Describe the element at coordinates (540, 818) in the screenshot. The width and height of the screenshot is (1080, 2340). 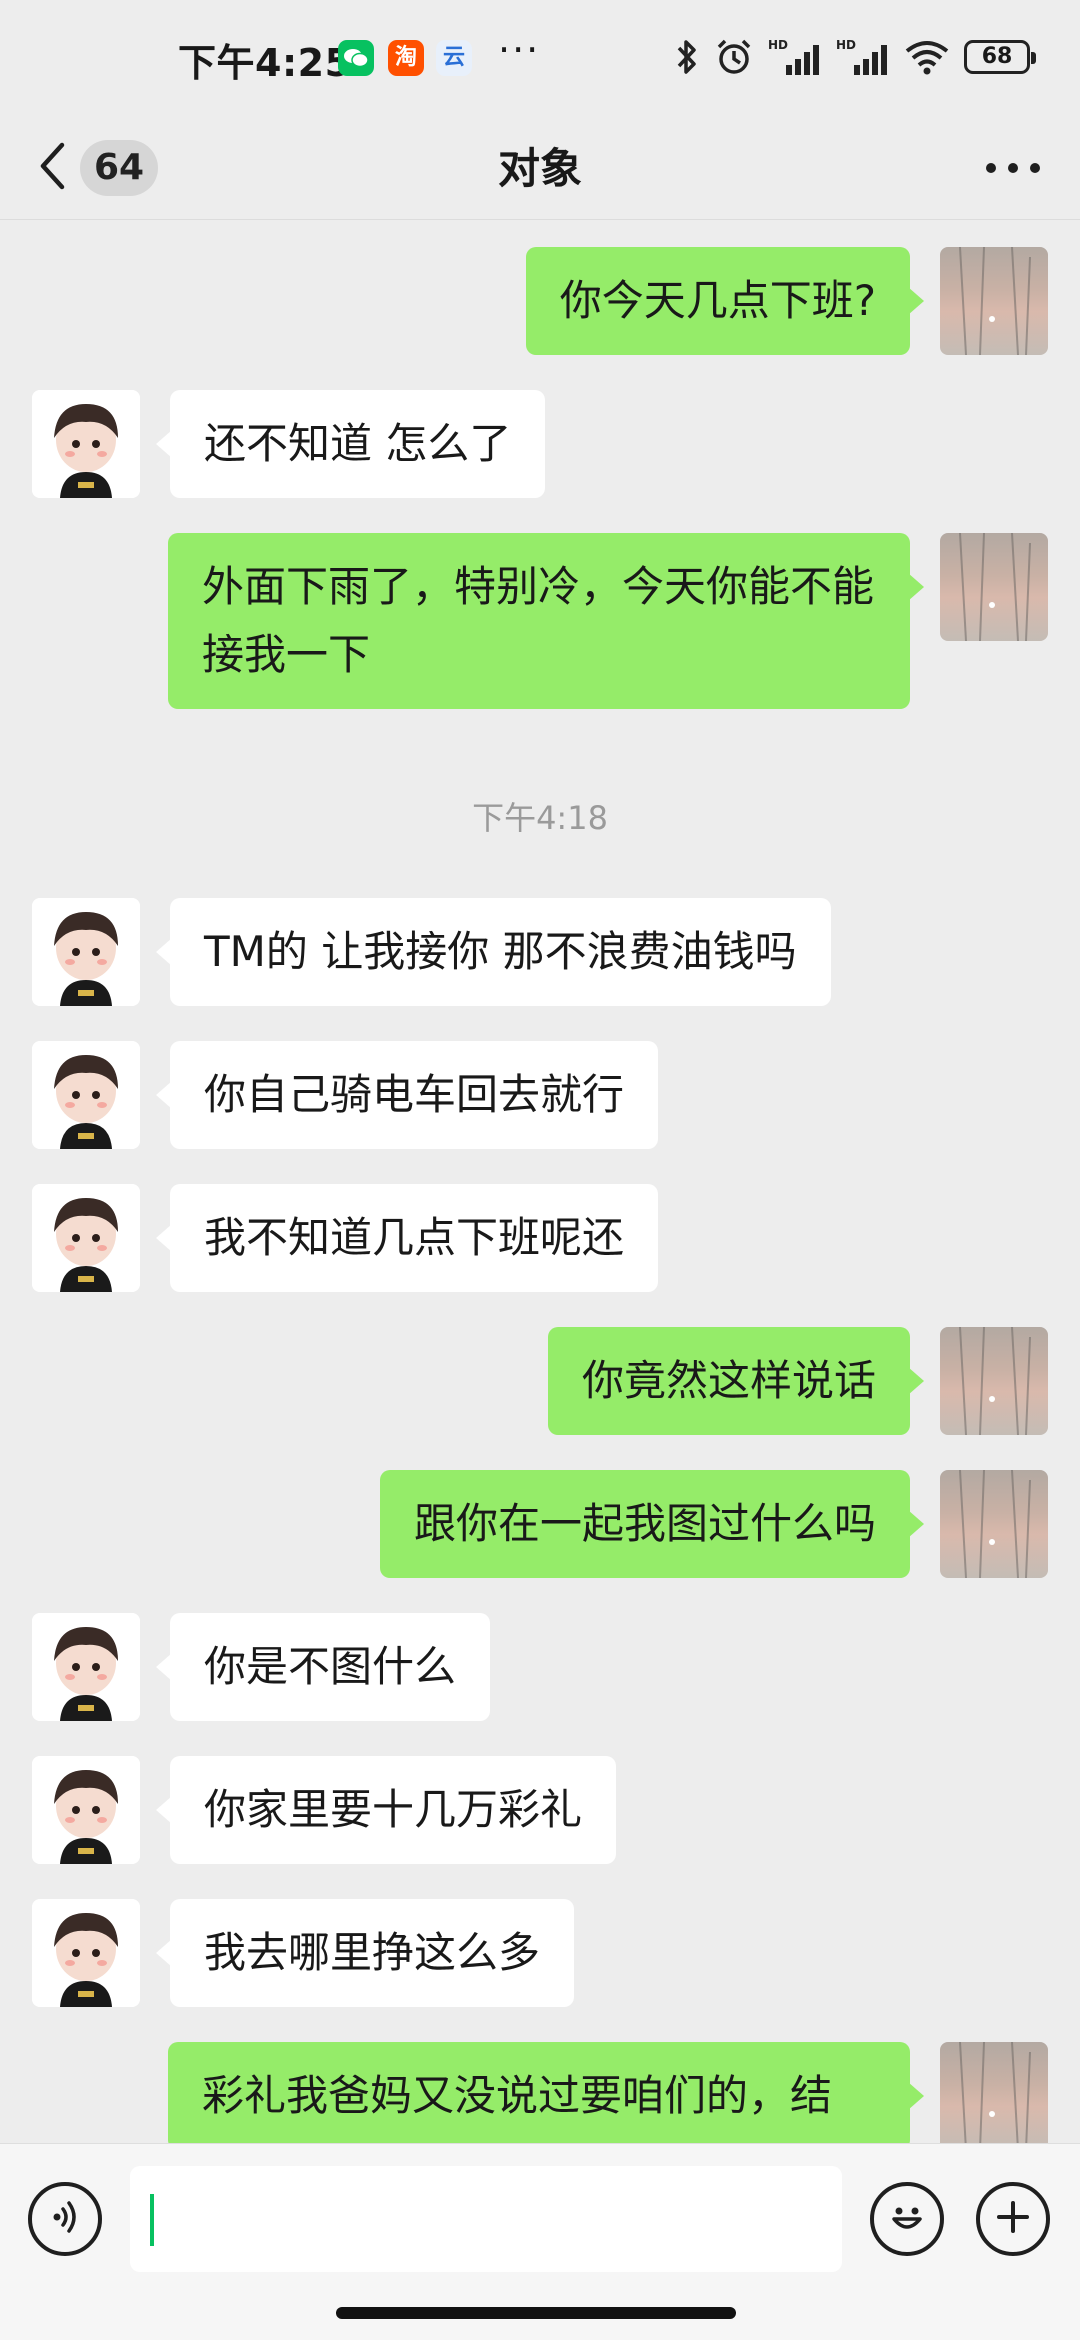
I see `message-timestamp: 下午4:18` at that location.